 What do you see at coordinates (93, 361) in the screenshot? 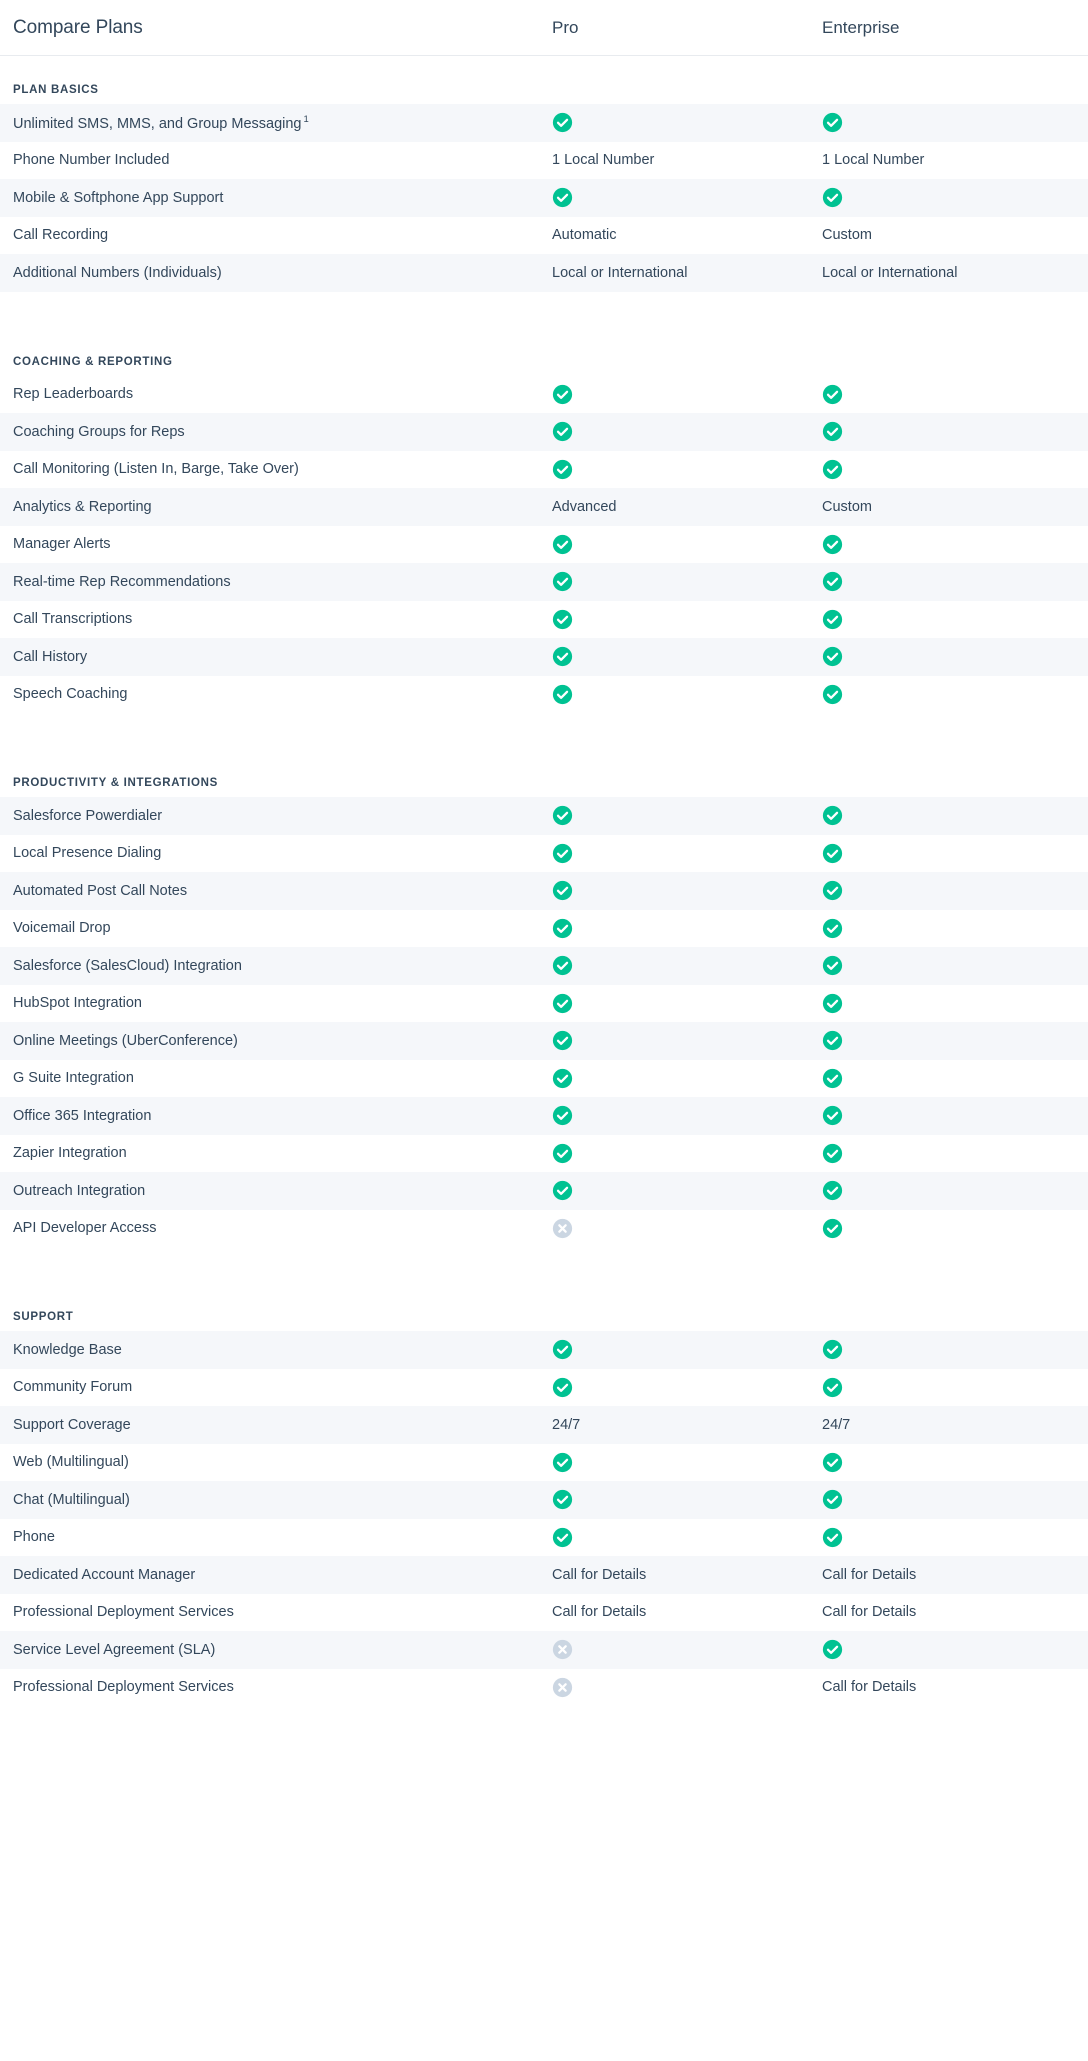
I see `section-header-label: COACHING & REPORTING` at bounding box center [93, 361].